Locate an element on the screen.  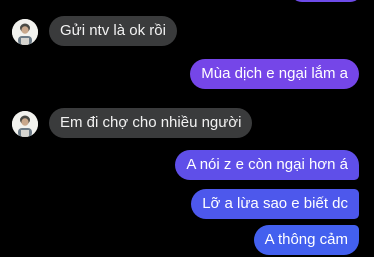
message-bubble-sent: Lỡ a lừa sao e biết dc is located at coordinates (275, 204).